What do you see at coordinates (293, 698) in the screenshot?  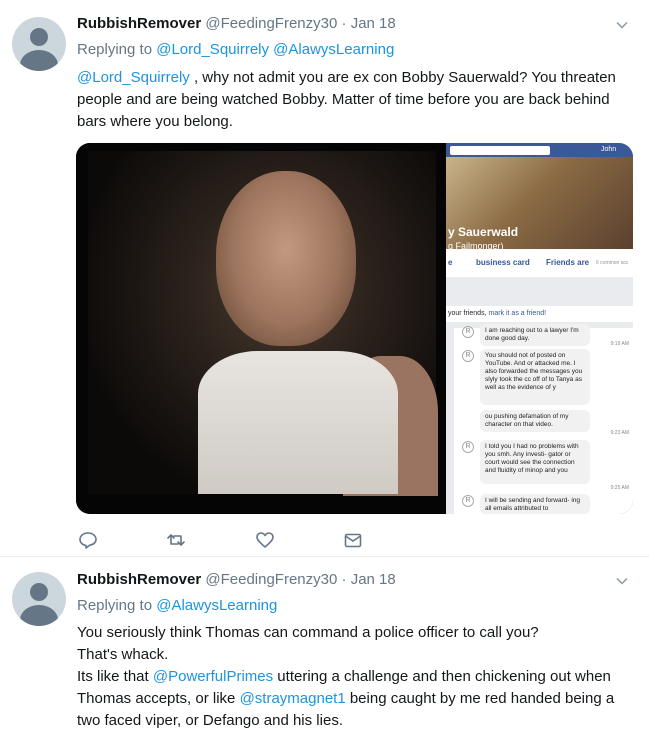 I see `text-mention-straymagnet1: @straymagnet1` at bounding box center [293, 698].